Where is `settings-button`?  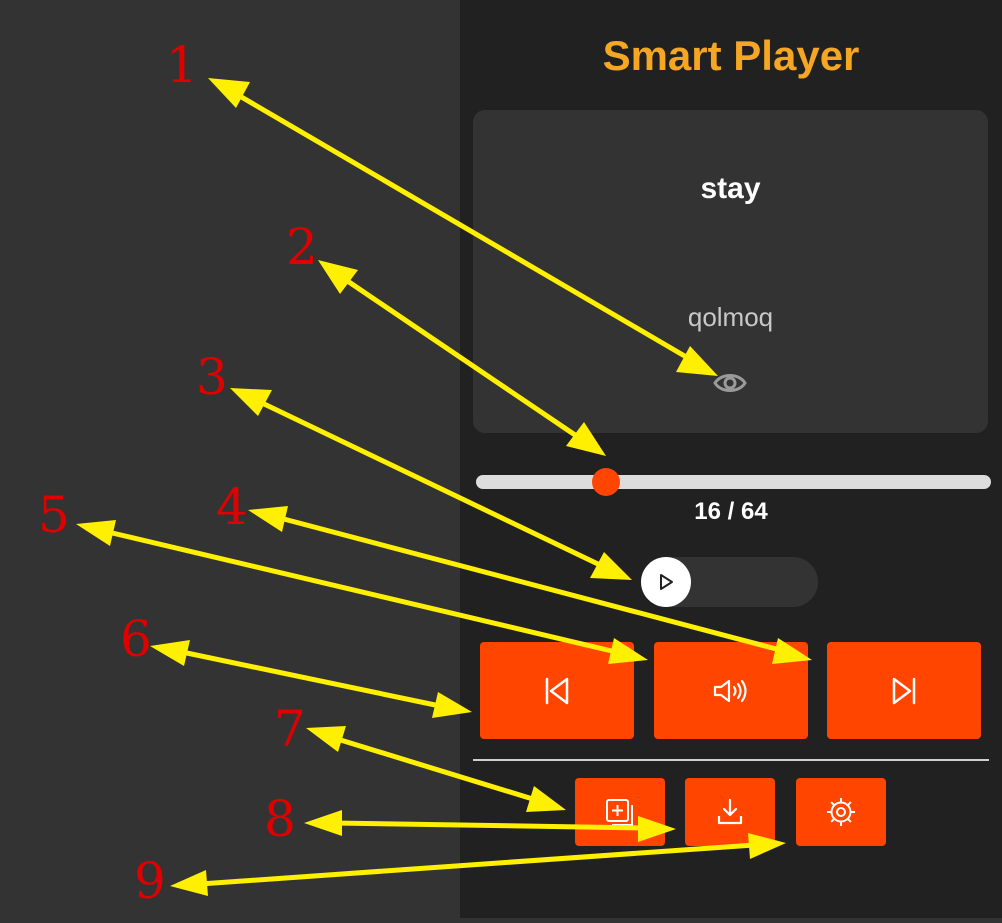 settings-button is located at coordinates (841, 812).